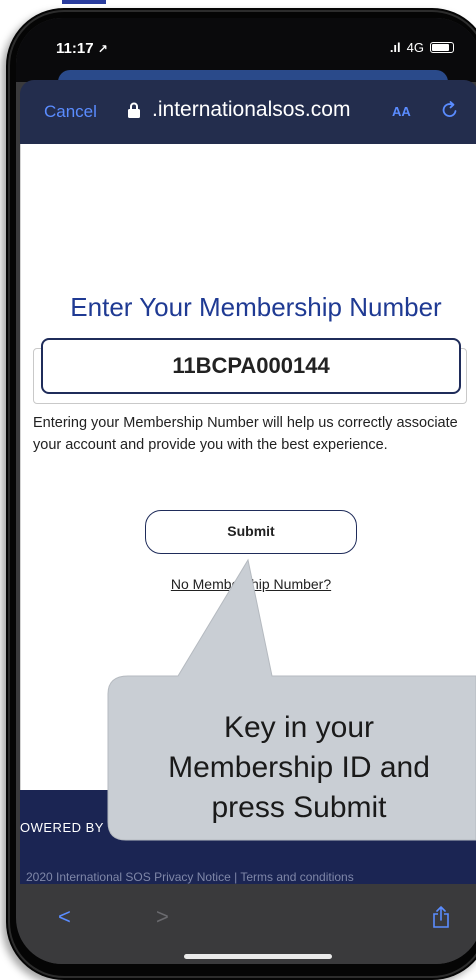 The height and width of the screenshot is (980, 476). I want to click on share-icon, so click(441, 917).